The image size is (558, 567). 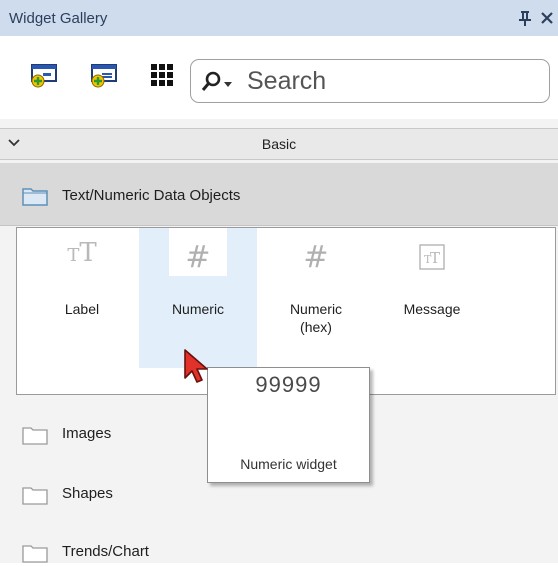 What do you see at coordinates (198, 309) in the screenshot?
I see `widget-numeric-text: Numeric` at bounding box center [198, 309].